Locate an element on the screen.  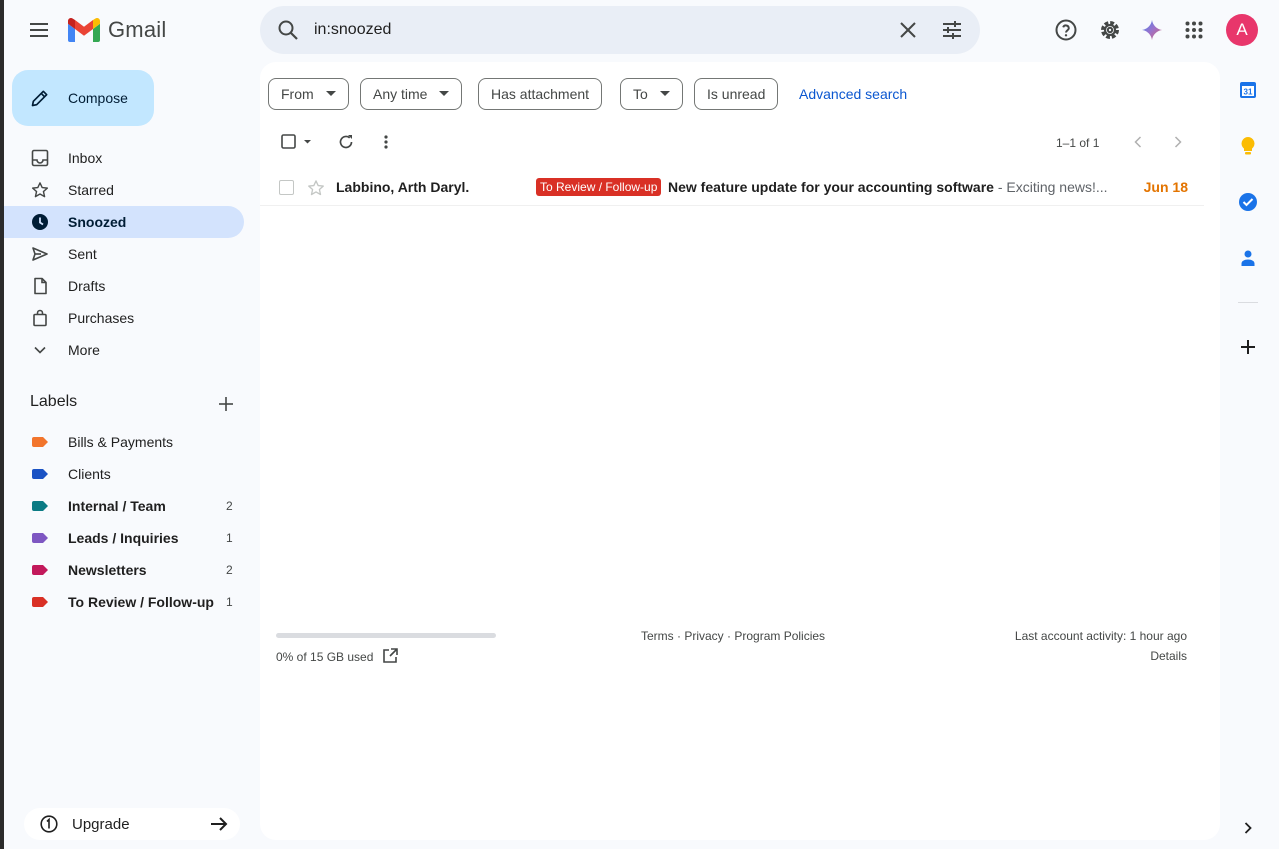
refresh-icon is located at coordinates (346, 142).